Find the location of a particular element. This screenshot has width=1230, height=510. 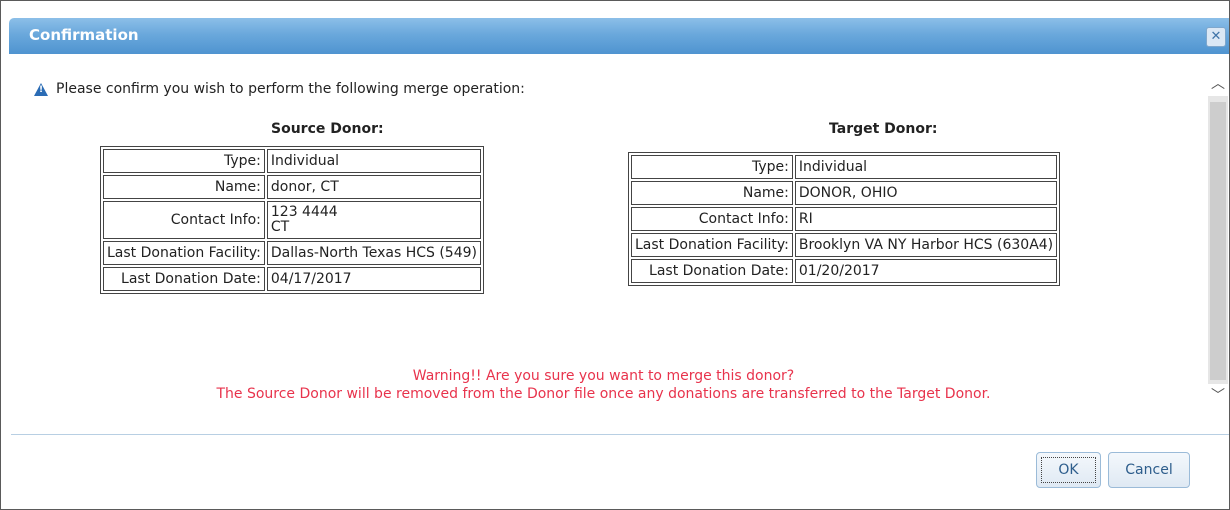

field-value: 01/20/2017 is located at coordinates (926, 271).